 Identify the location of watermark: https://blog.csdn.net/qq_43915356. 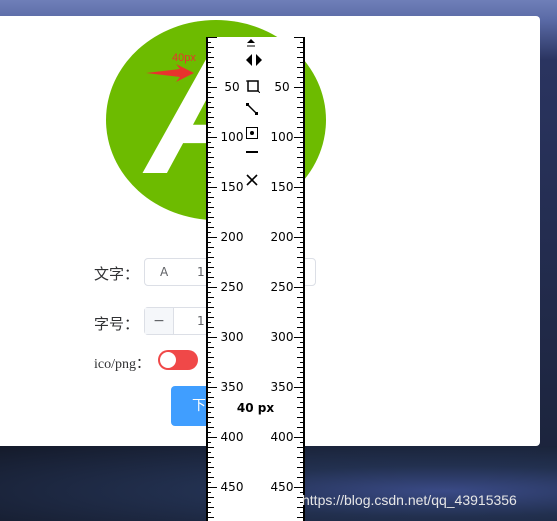
(409, 500).